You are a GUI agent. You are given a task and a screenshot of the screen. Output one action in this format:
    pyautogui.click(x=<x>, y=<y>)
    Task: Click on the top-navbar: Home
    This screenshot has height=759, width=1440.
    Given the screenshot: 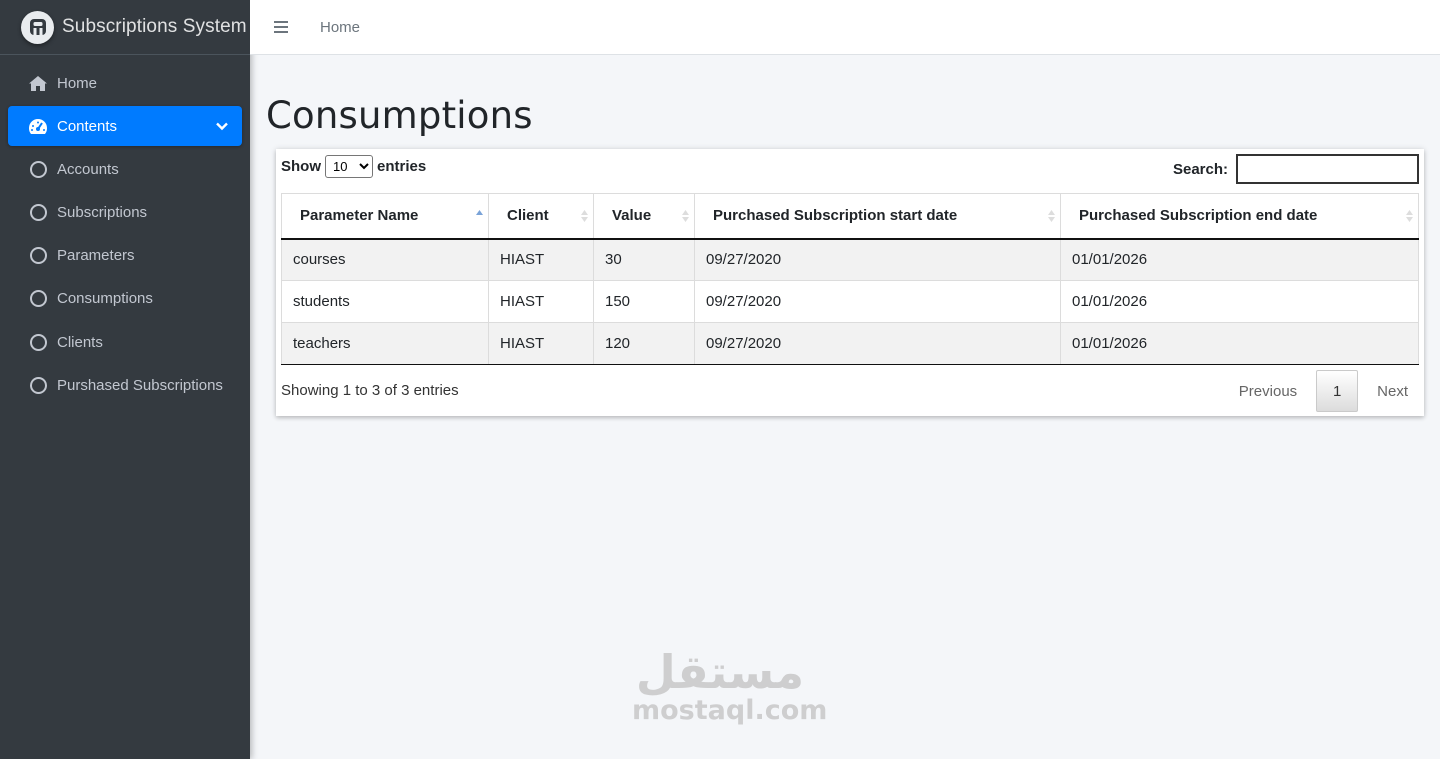 What is the action you would take?
    pyautogui.click(x=845, y=27)
    